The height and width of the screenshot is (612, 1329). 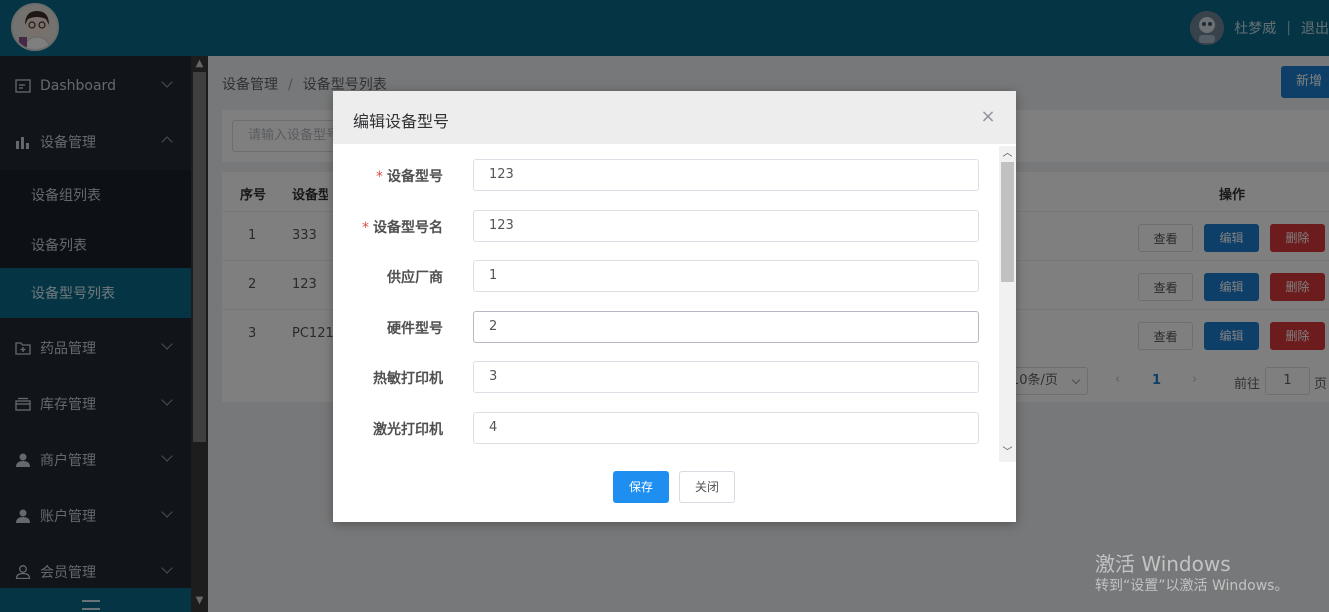 I want to click on field-label: 激光打印机, so click(x=408, y=430).